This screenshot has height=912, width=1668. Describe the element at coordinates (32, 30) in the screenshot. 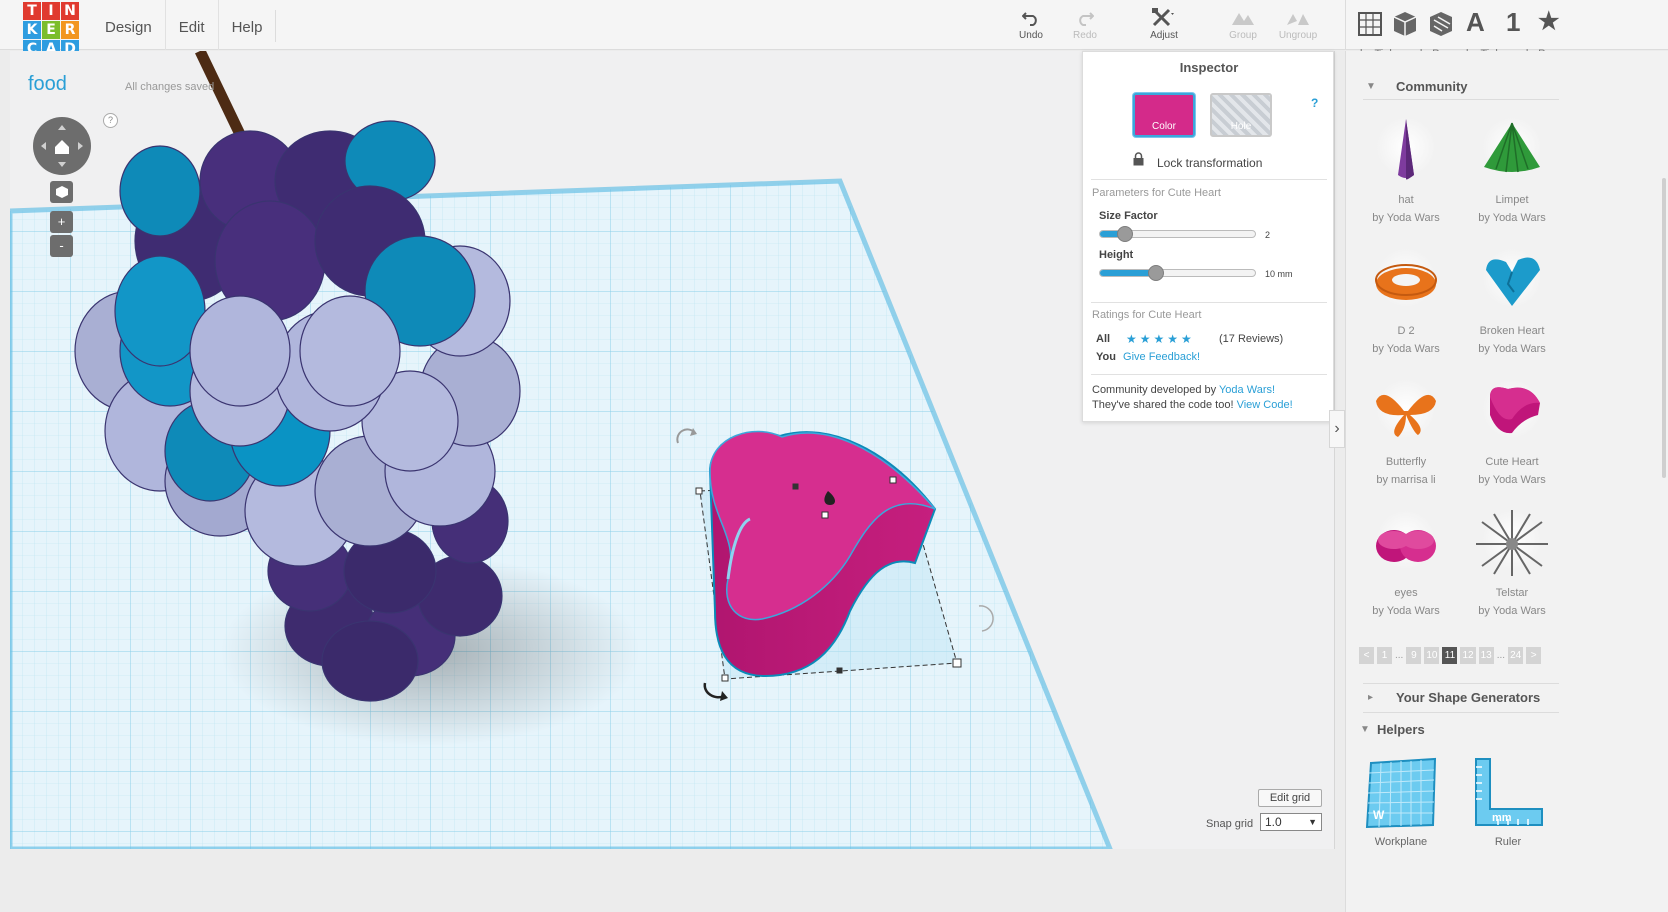

I see `logo-letter: K` at that location.